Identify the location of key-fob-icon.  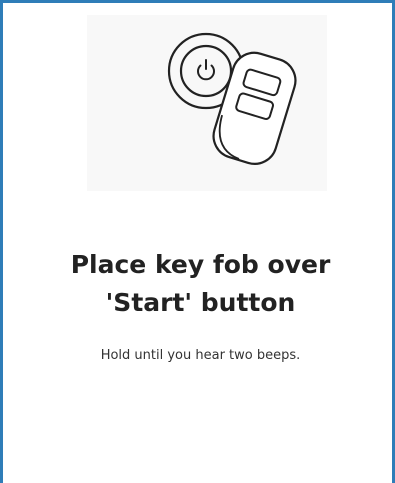
(254, 108).